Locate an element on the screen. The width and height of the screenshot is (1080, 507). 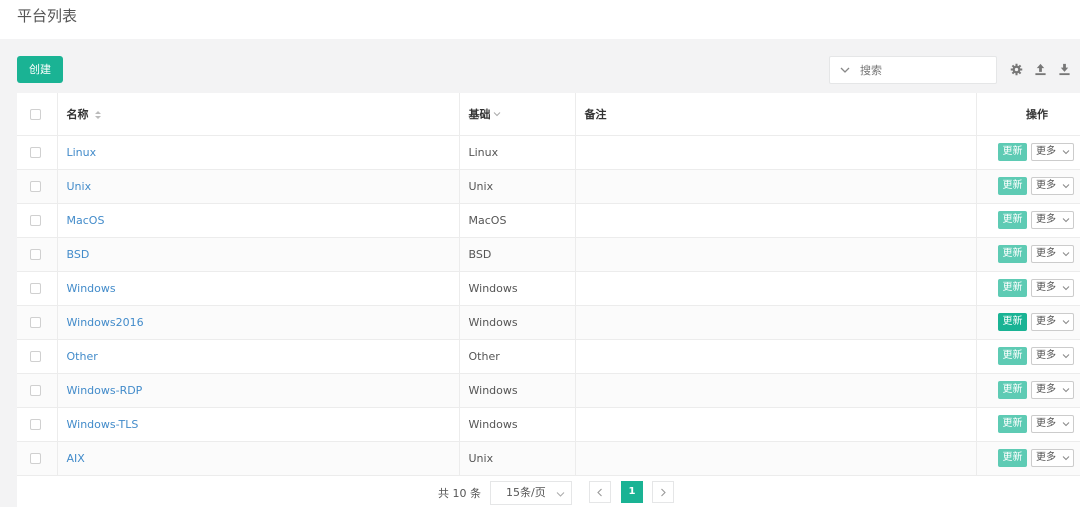
select-all-checkbox is located at coordinates (35, 114).